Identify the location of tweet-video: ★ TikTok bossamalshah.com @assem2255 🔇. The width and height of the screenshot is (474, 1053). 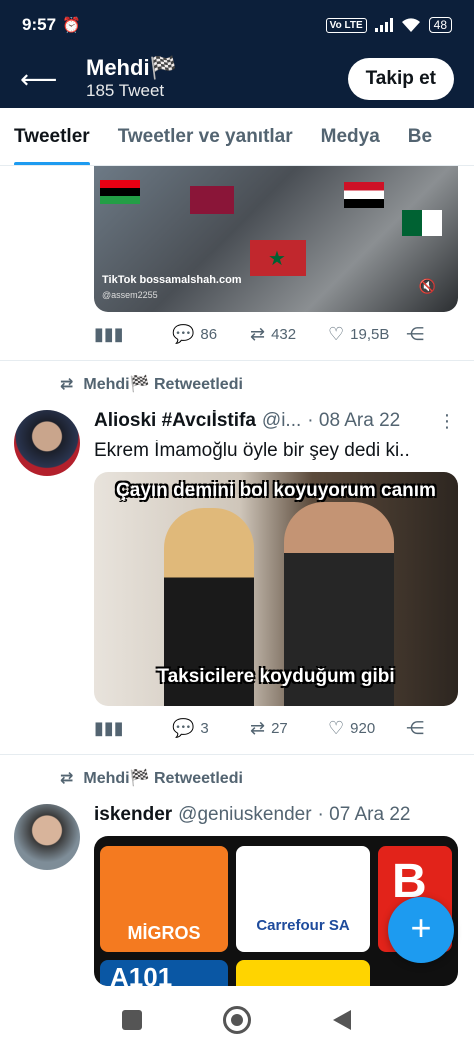
(276, 239).